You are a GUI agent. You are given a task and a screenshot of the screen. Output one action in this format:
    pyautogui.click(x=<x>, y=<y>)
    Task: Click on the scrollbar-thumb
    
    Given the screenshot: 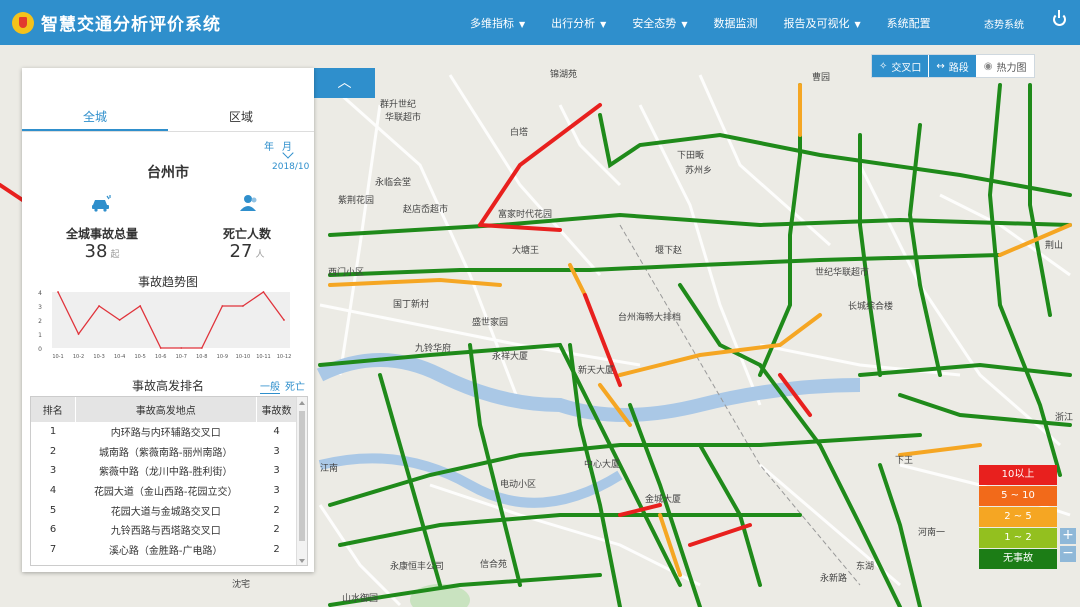 What is the action you would take?
    pyautogui.click(x=302, y=476)
    